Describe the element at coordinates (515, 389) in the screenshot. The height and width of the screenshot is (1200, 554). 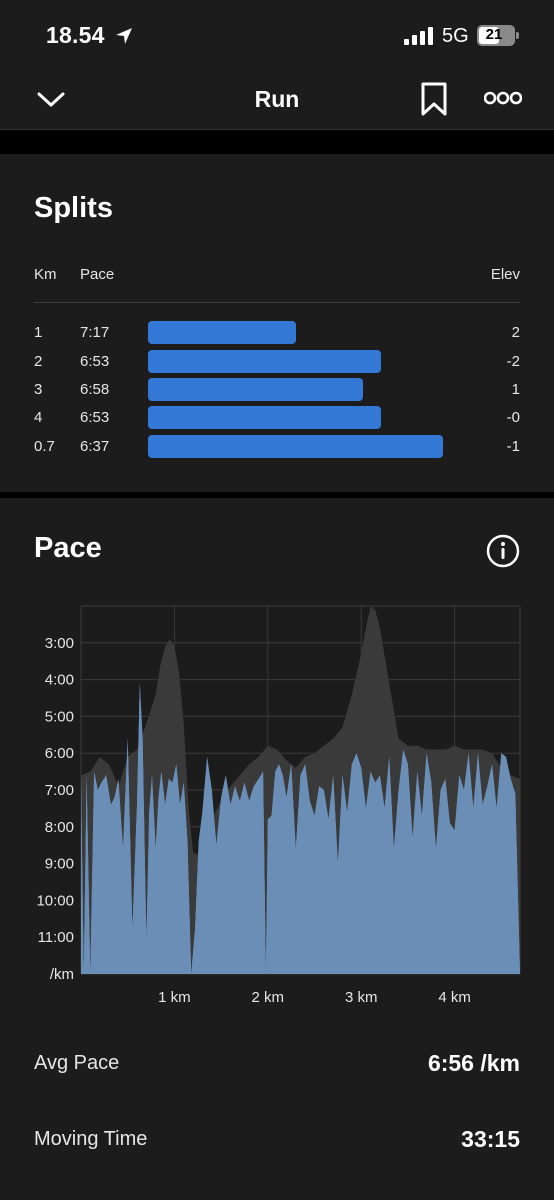
I see `split-elev: 1` at that location.